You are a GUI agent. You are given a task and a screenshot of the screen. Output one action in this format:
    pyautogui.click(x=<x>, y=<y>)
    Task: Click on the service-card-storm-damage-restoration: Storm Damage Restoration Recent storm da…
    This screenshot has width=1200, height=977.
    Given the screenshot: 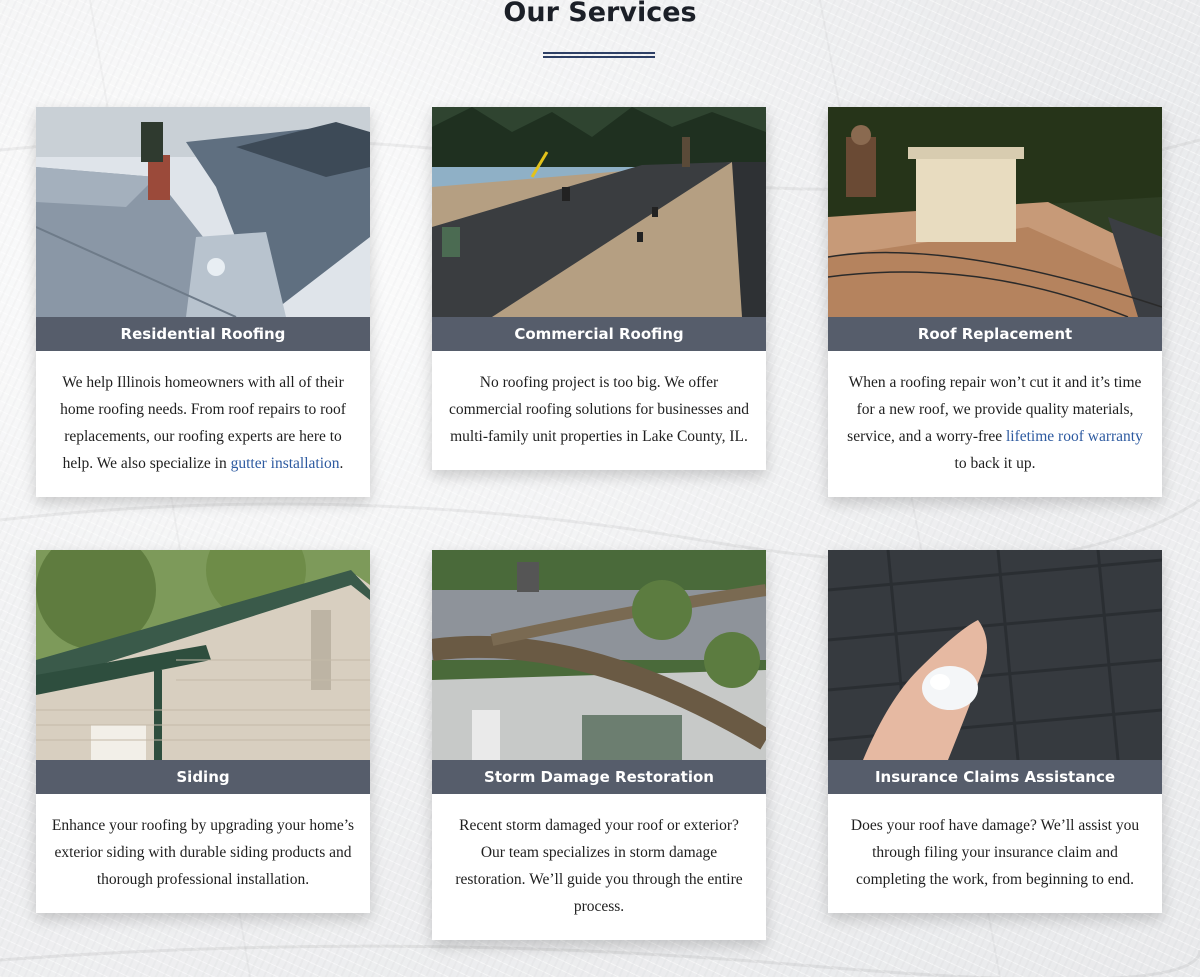 What is the action you would take?
    pyautogui.click(x=599, y=745)
    